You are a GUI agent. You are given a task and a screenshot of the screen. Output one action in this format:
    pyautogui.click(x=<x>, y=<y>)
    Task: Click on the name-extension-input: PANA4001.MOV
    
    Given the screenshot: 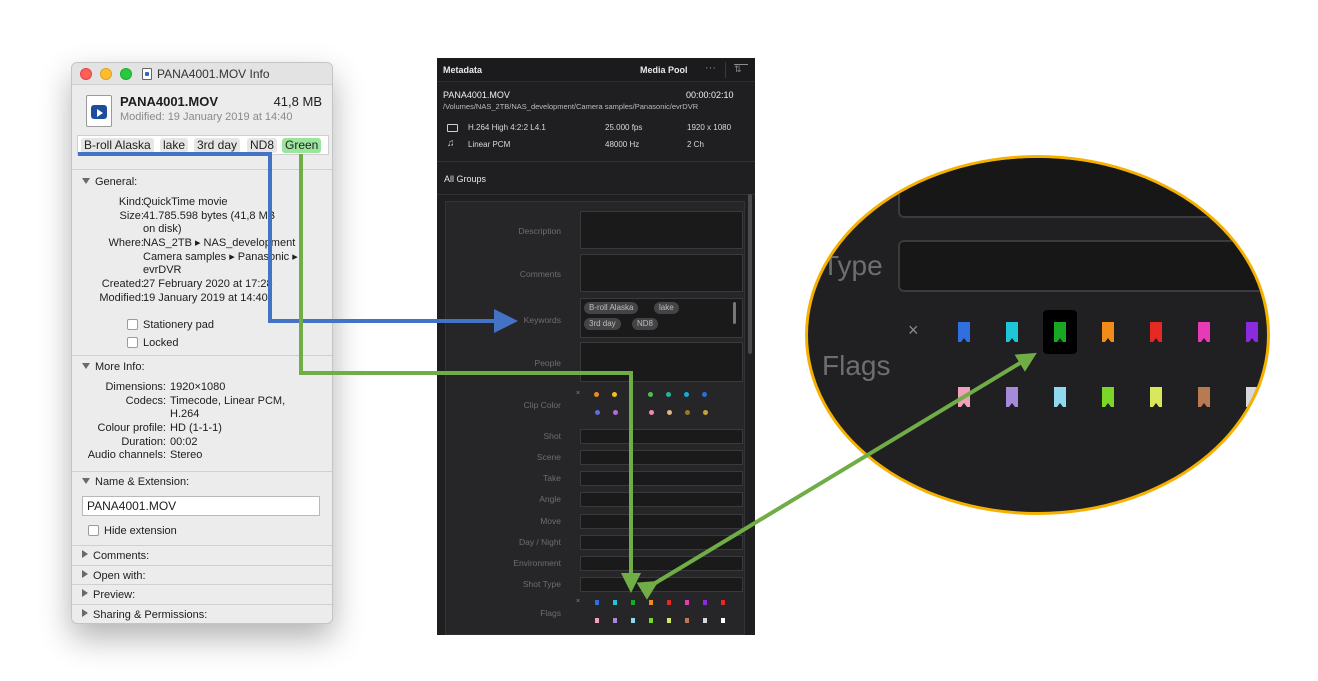 What is the action you would take?
    pyautogui.click(x=201, y=506)
    